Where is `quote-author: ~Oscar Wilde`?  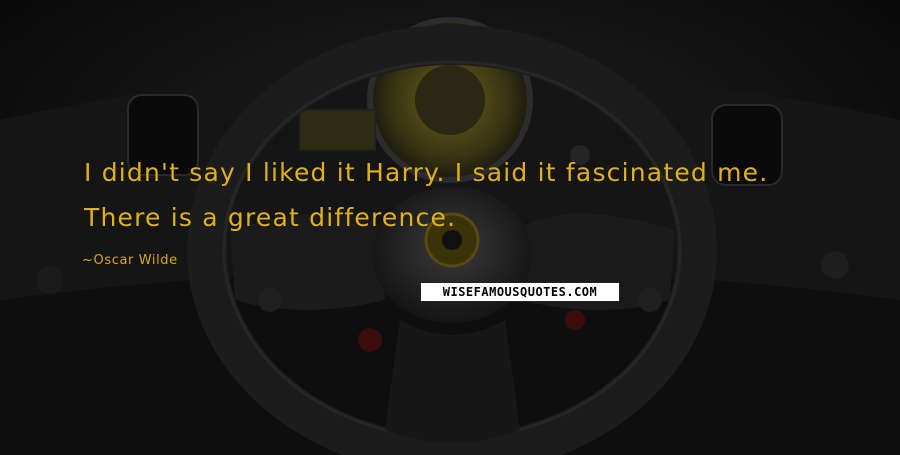
quote-author: ~Oscar Wilde is located at coordinates (130, 260).